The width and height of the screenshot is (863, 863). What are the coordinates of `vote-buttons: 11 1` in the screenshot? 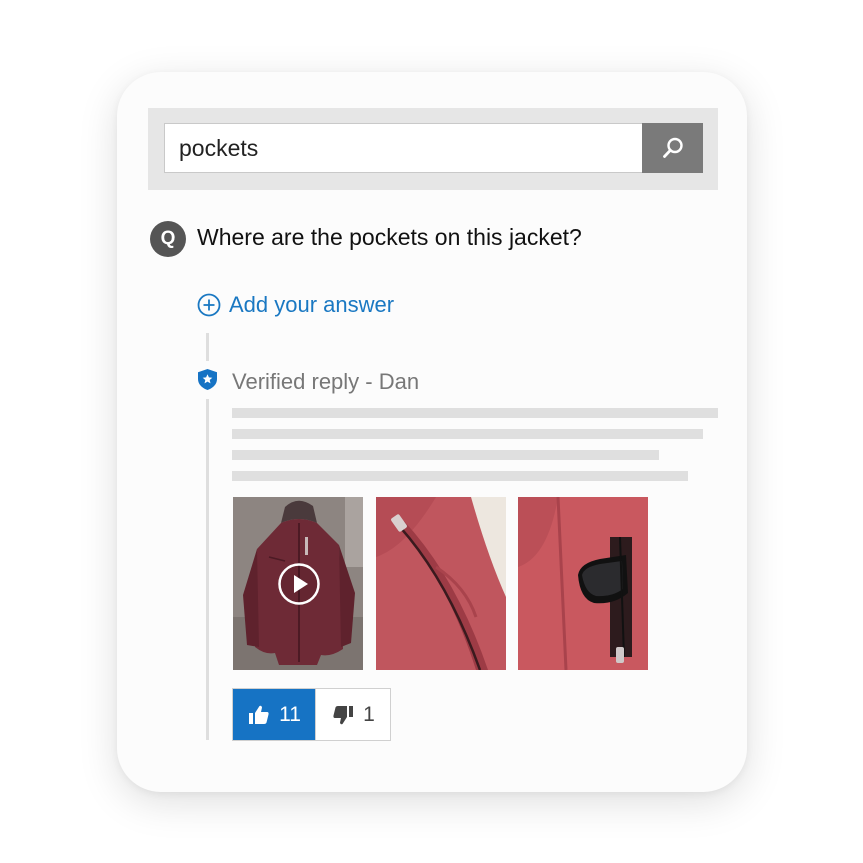 It's located at (311, 714).